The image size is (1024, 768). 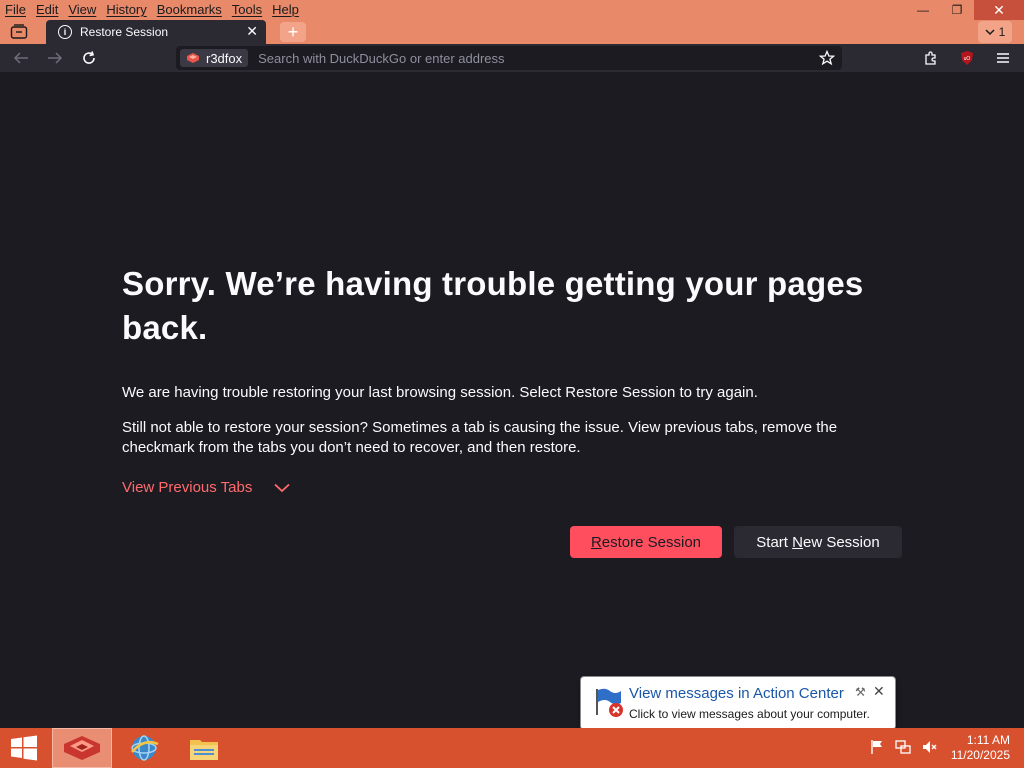 I want to click on svg-text: uO, so click(x=967, y=59).